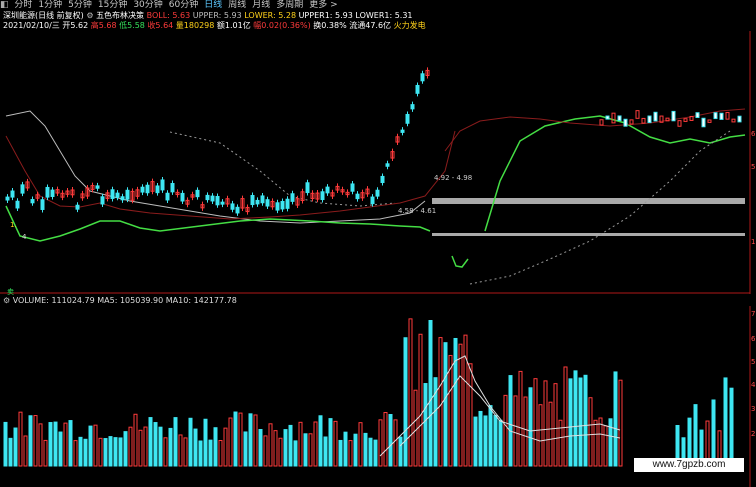 The image size is (756, 487). I want to click on period-tab: 5分钟, so click(80, 5).